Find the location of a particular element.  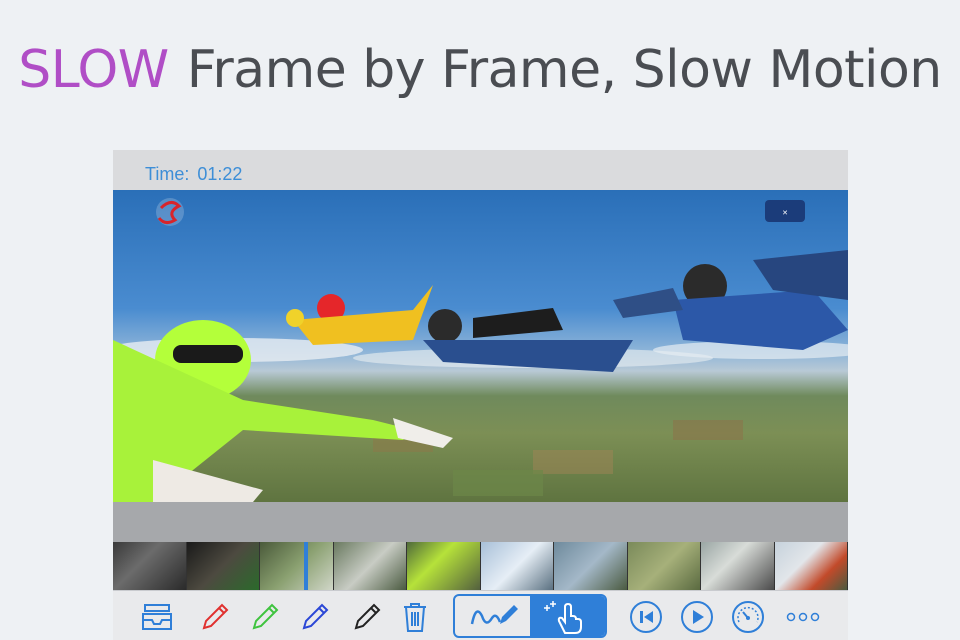

blue-pencil-icon is located at coordinates (315, 616).